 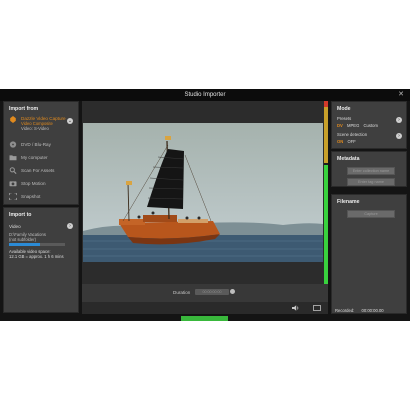 I want to click on presets-label: Presets, so click(x=344, y=118).